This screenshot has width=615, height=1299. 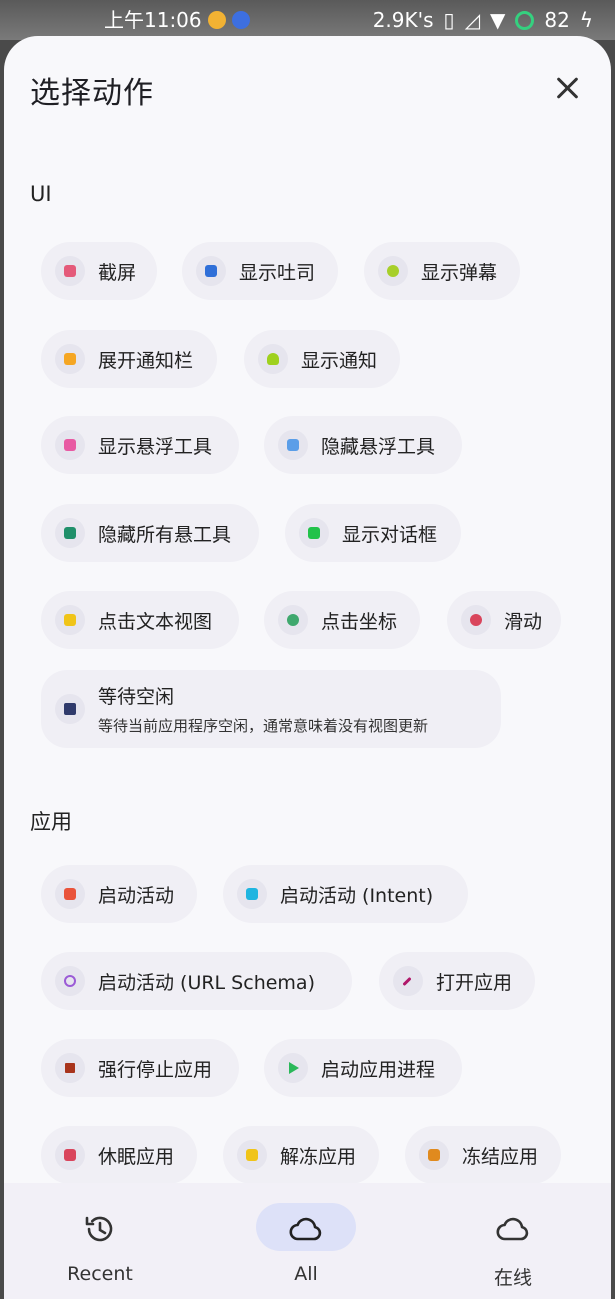 I want to click on action-expand-notification-bar: 展开通知栏, so click(x=129, y=359).